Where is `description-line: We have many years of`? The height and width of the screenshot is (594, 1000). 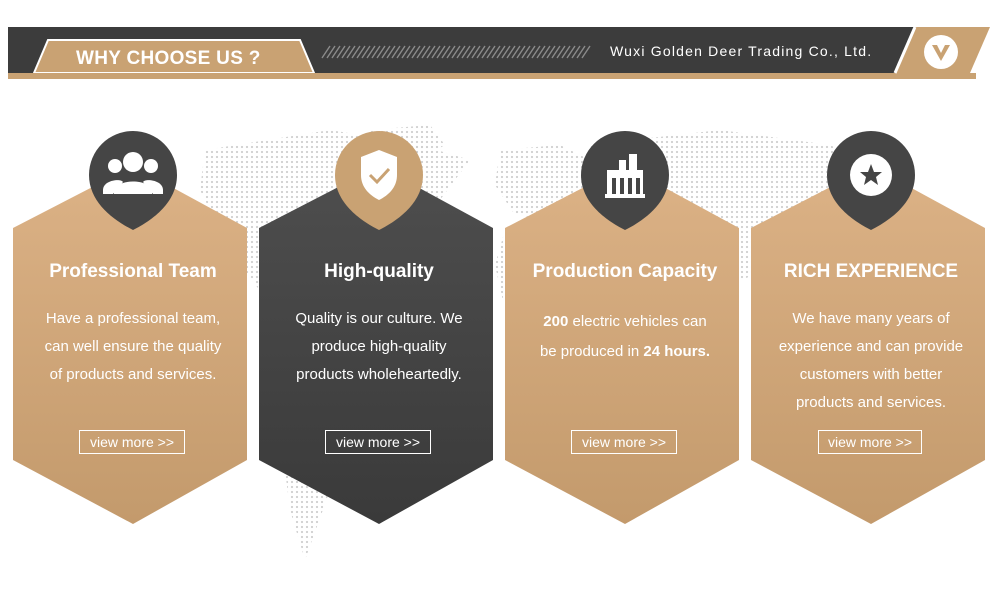 description-line: We have many years of is located at coordinates (871, 318).